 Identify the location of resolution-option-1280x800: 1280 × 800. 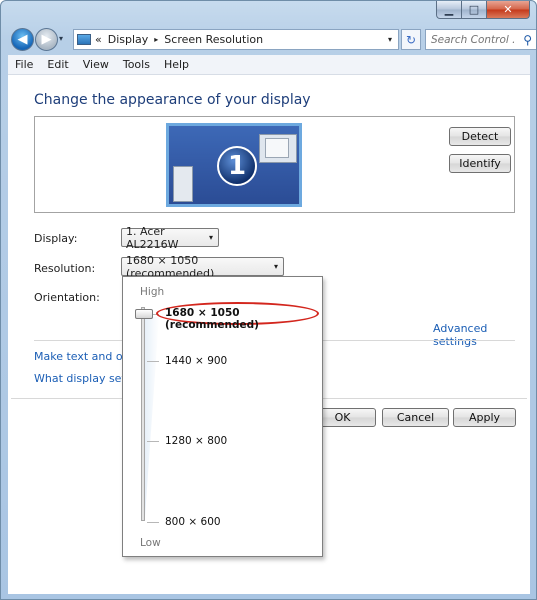
(196, 441).